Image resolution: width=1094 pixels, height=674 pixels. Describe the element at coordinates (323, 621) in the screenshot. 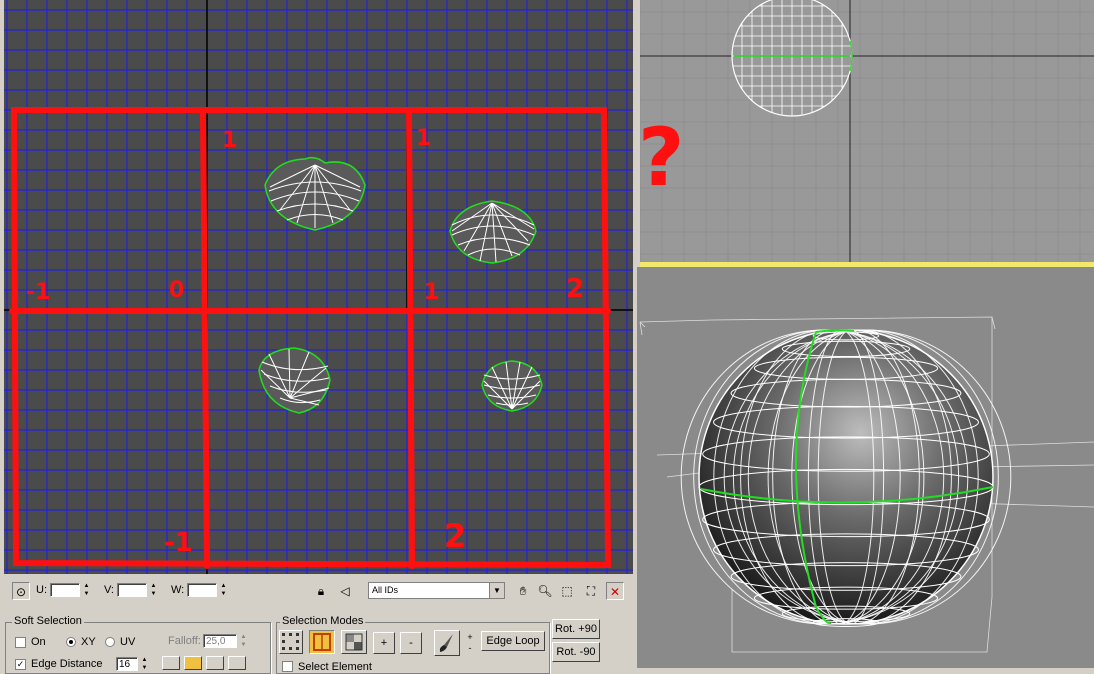

I see `selection-modes-title: Selection Modes` at that location.